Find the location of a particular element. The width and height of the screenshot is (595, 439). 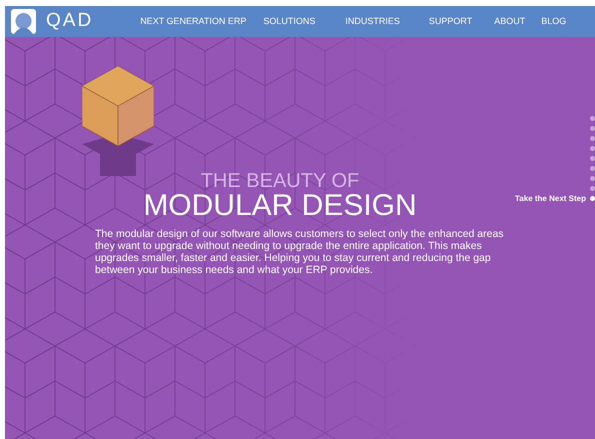

logo-icon is located at coordinates (23, 21).